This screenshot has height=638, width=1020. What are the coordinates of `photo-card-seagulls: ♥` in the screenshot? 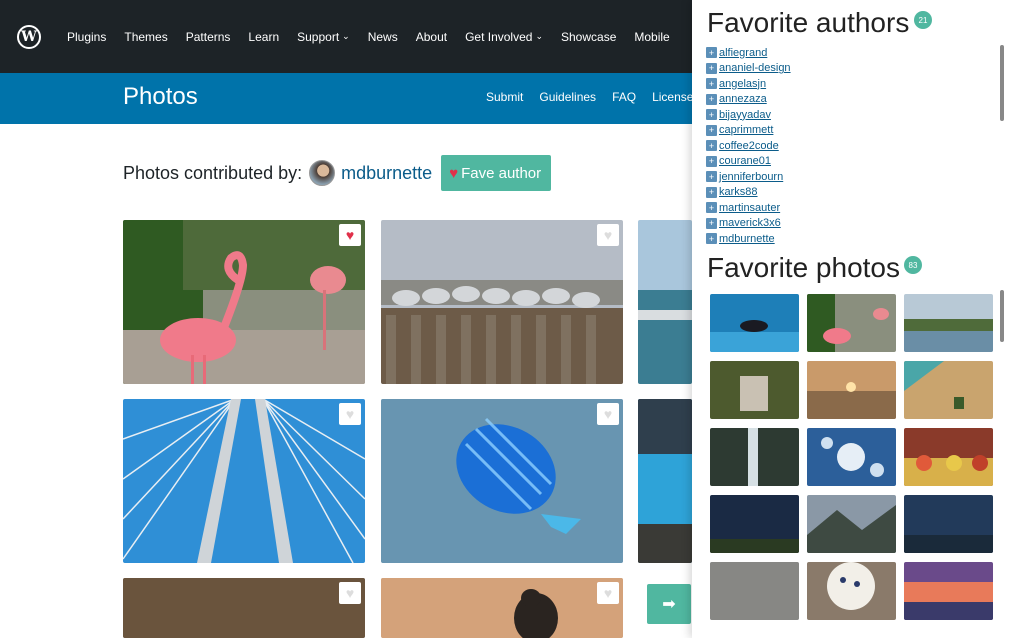 It's located at (502, 302).